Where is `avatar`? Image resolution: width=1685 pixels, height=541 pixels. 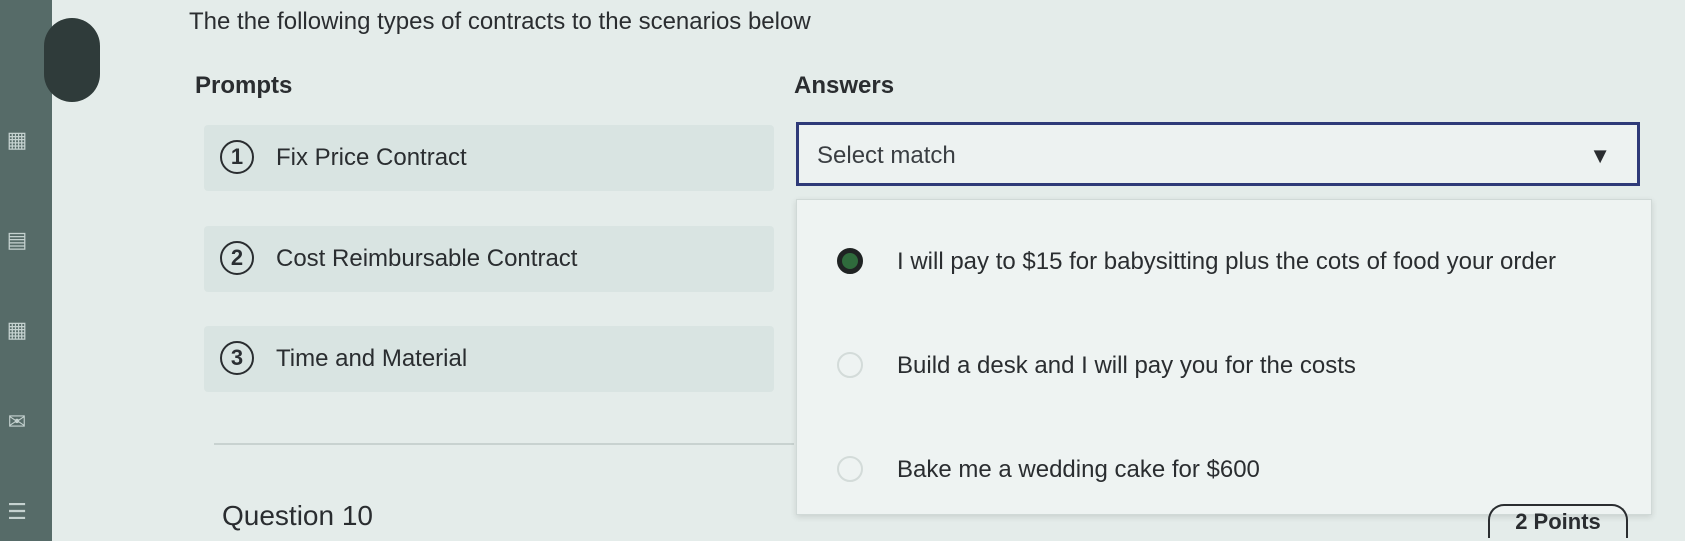
avatar is located at coordinates (72, 60).